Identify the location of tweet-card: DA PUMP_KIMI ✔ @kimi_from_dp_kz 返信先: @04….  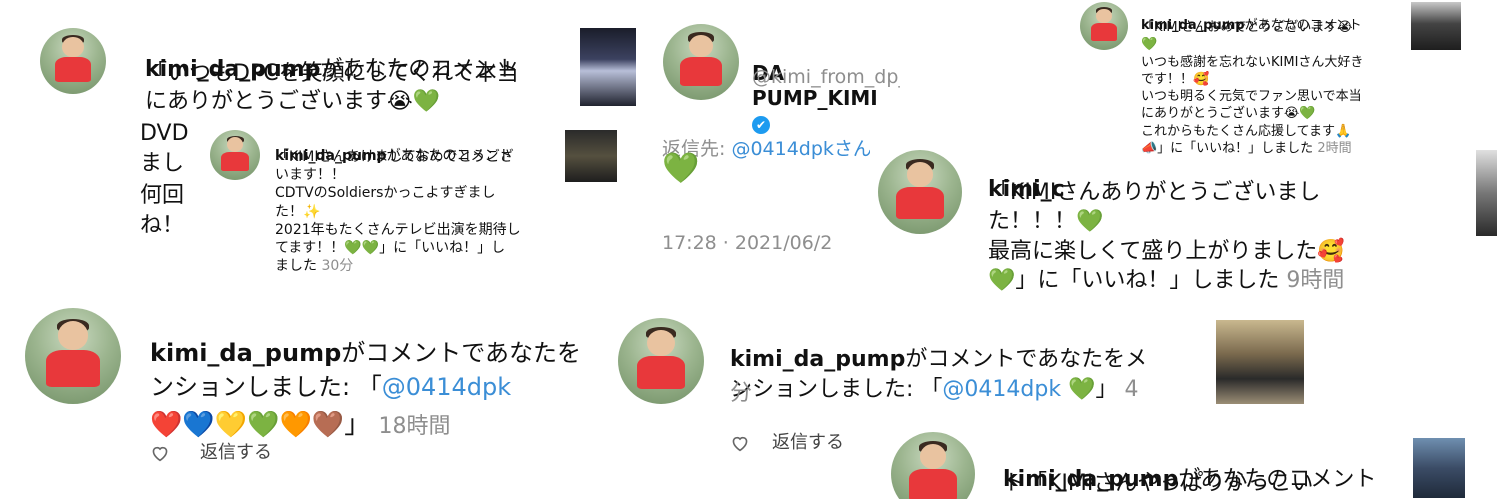
(775, 137).